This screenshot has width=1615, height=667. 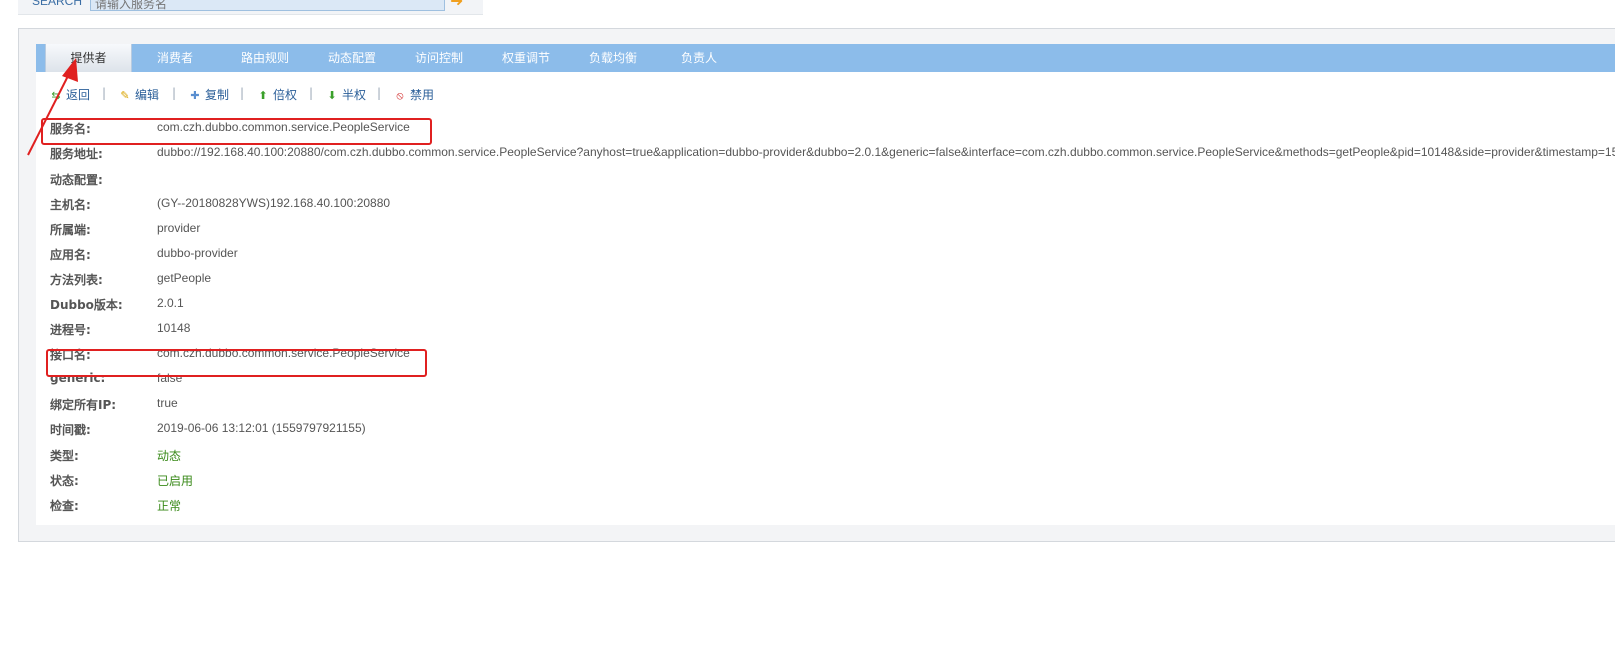 What do you see at coordinates (832, 408) in the screenshot?
I see `detail-row: 绑定所有IP: true` at bounding box center [832, 408].